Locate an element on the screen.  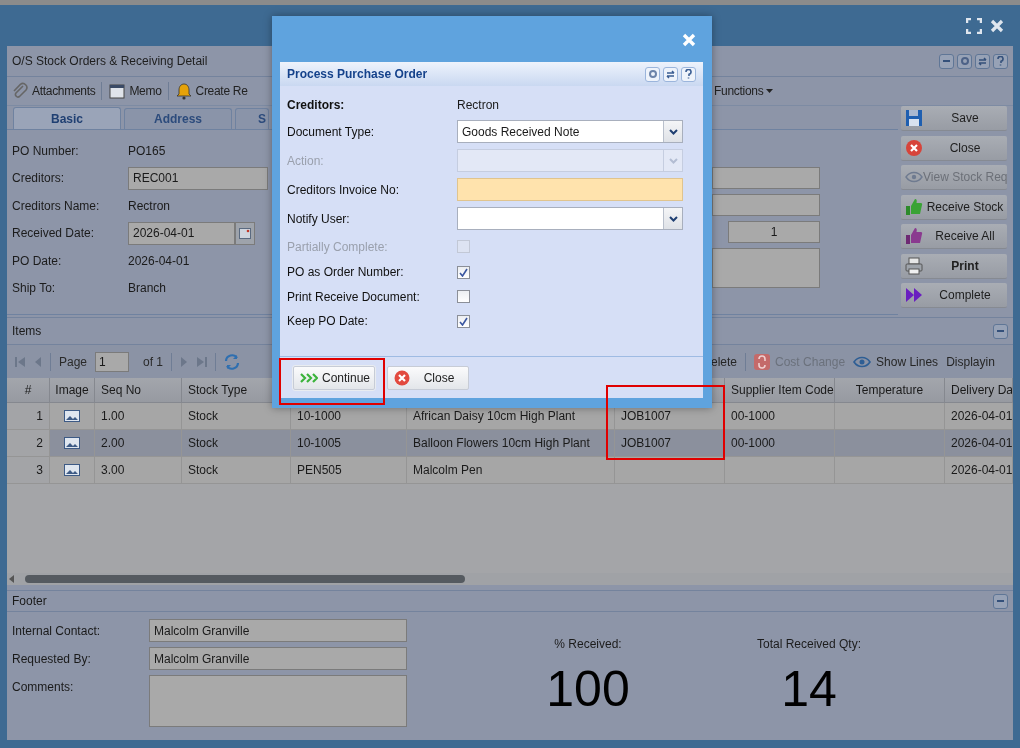
previous-page-icon is located at coordinates (38, 361).